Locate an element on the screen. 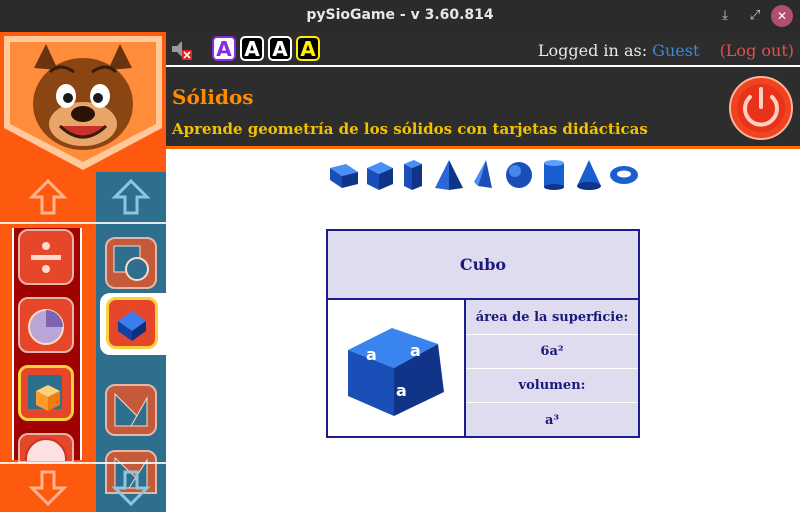 The width and height of the screenshot is (800, 512). division-icon is located at coordinates (46, 257).